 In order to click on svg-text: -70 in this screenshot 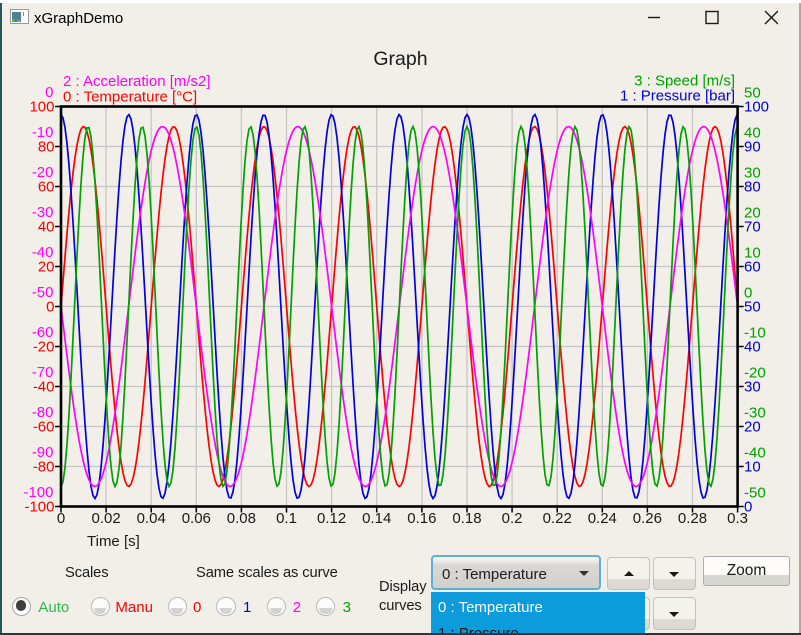, I will do `click(43, 372)`.